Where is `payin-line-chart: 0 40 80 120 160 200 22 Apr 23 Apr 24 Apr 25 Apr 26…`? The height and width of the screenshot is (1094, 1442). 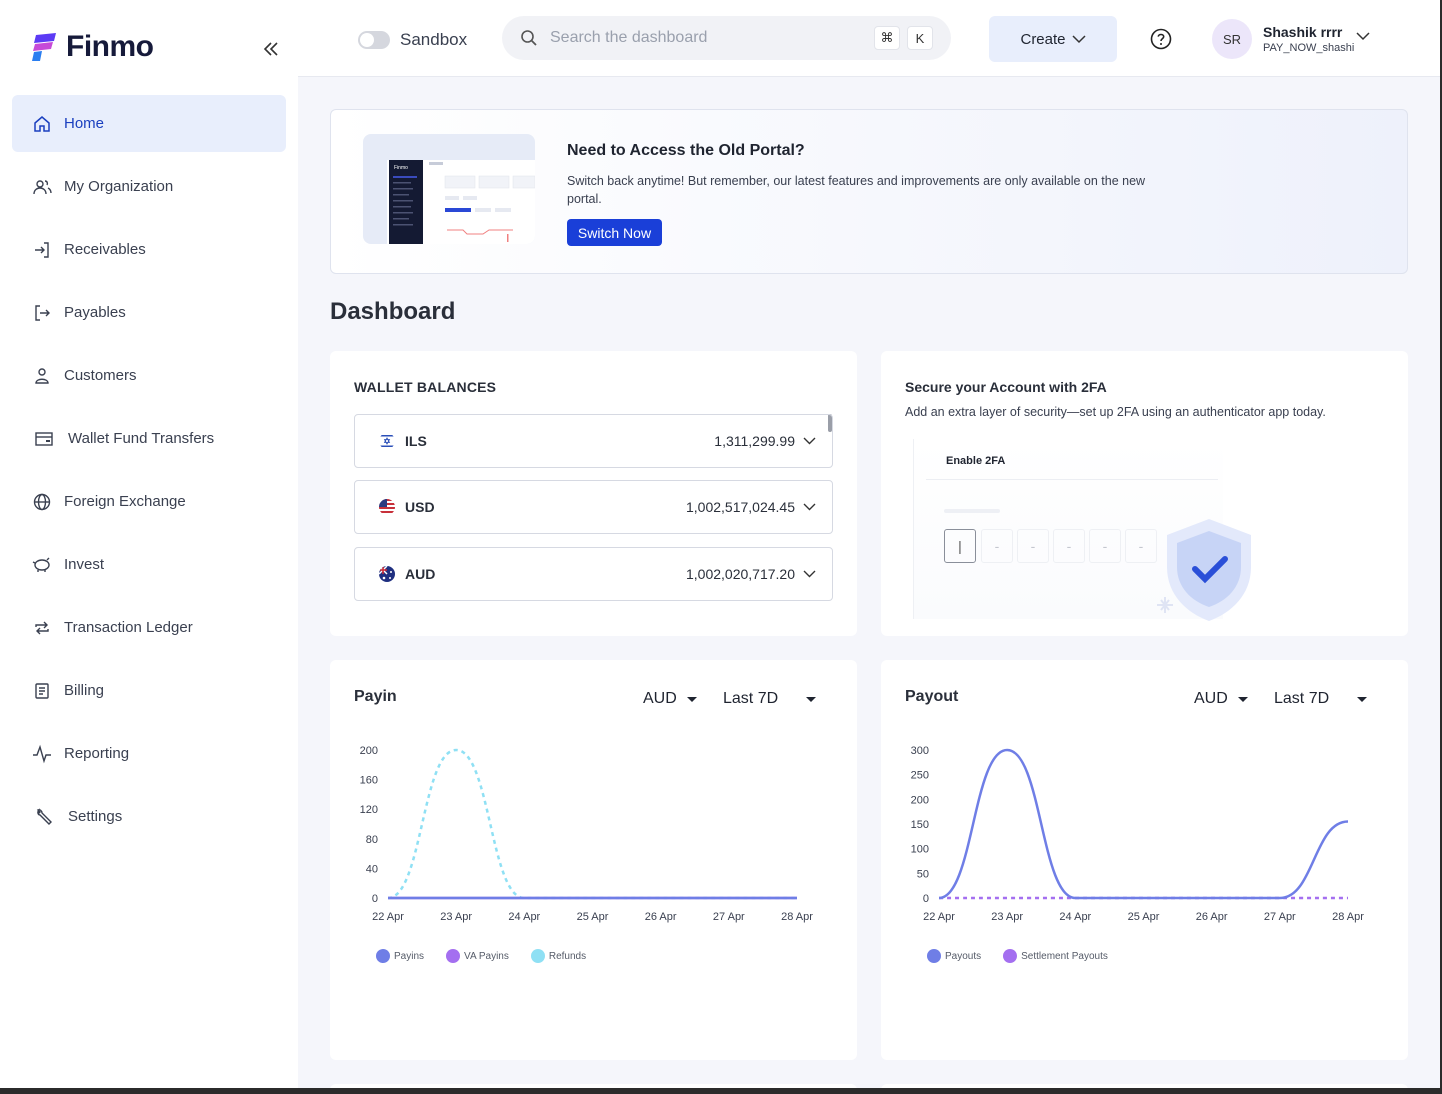
payin-line-chart: 0 40 80 120 160 200 22 Apr 23 Apr 24 Apr 25 Apr 26… is located at coordinates (587, 834).